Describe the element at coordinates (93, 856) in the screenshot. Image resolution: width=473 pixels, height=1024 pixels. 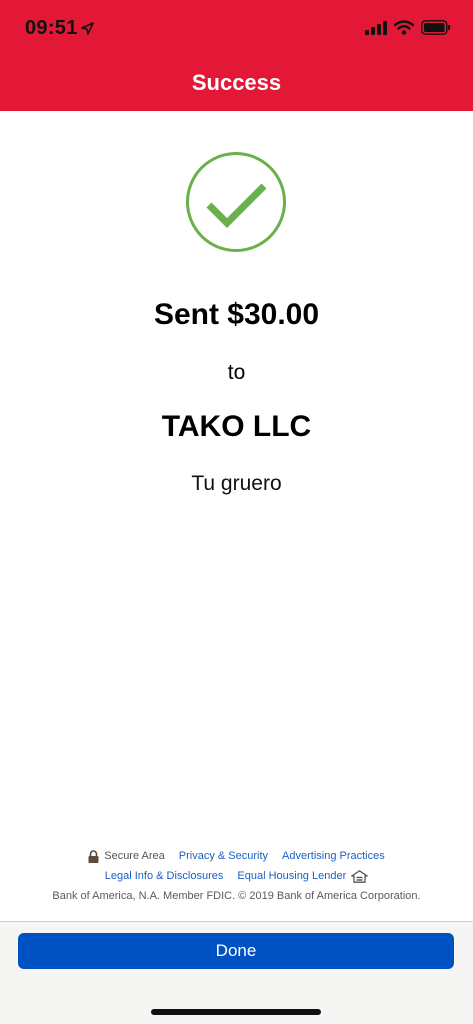
I see `lock-icon` at that location.